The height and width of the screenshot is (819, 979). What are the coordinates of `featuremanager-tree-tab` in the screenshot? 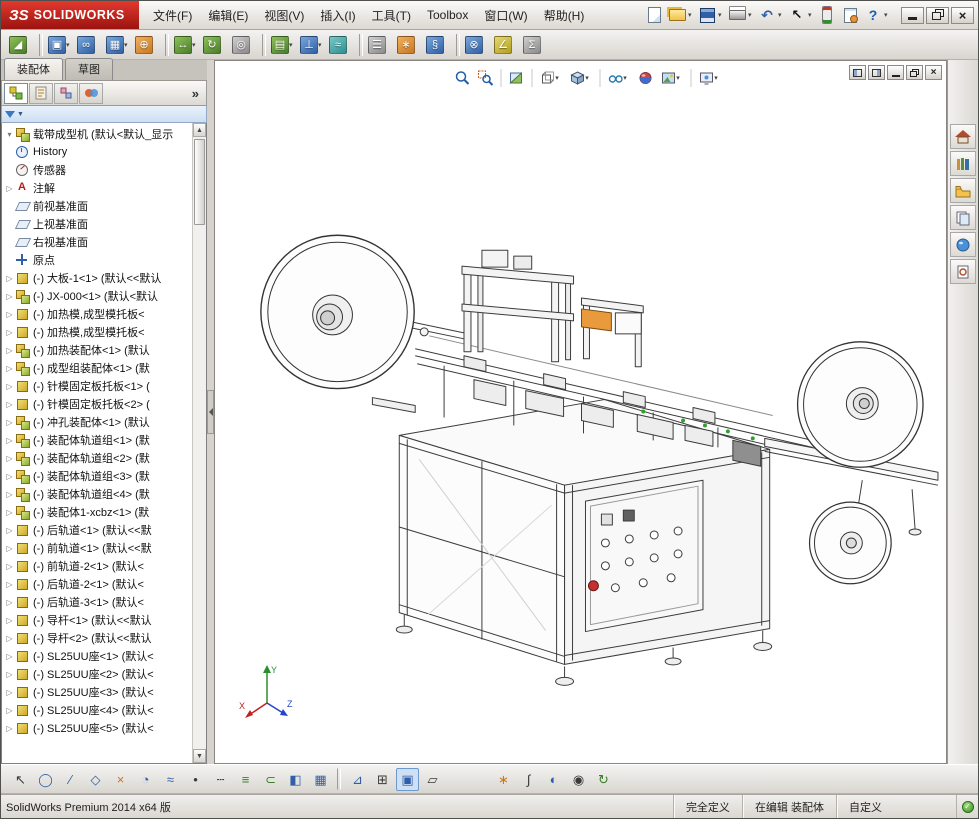 It's located at (16, 93).